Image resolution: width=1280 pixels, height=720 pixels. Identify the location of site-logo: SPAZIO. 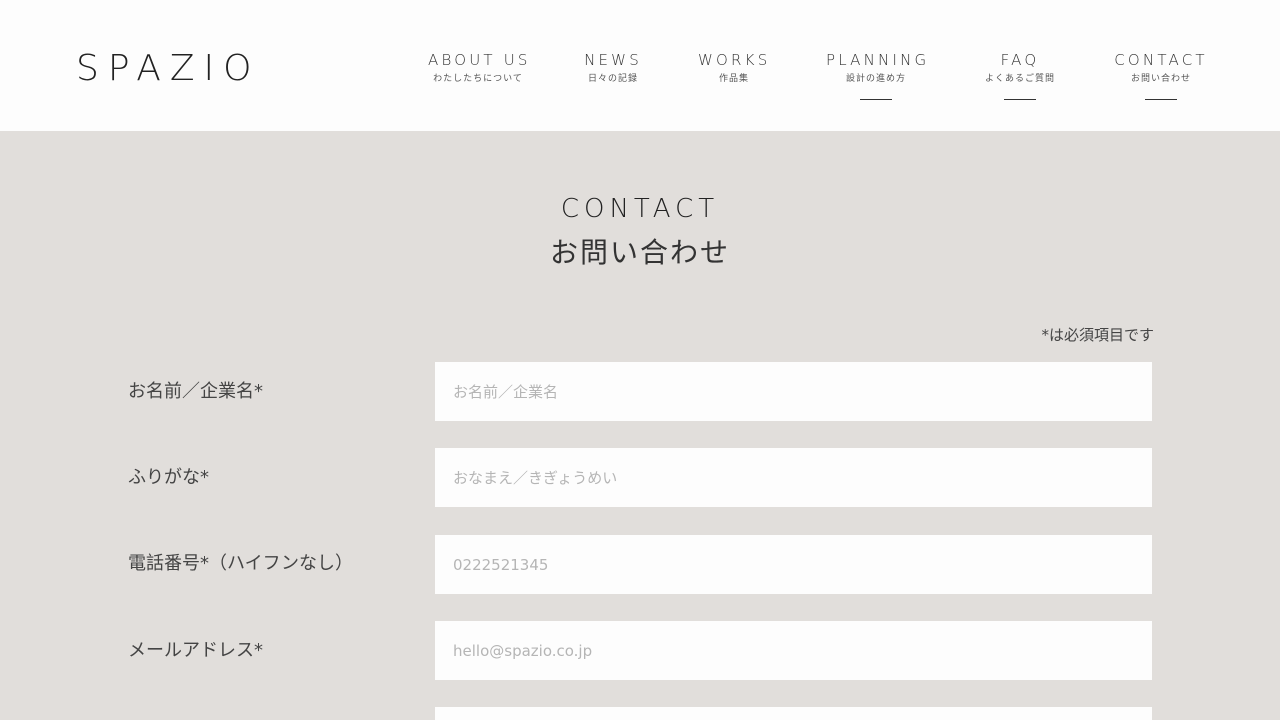
(168, 69).